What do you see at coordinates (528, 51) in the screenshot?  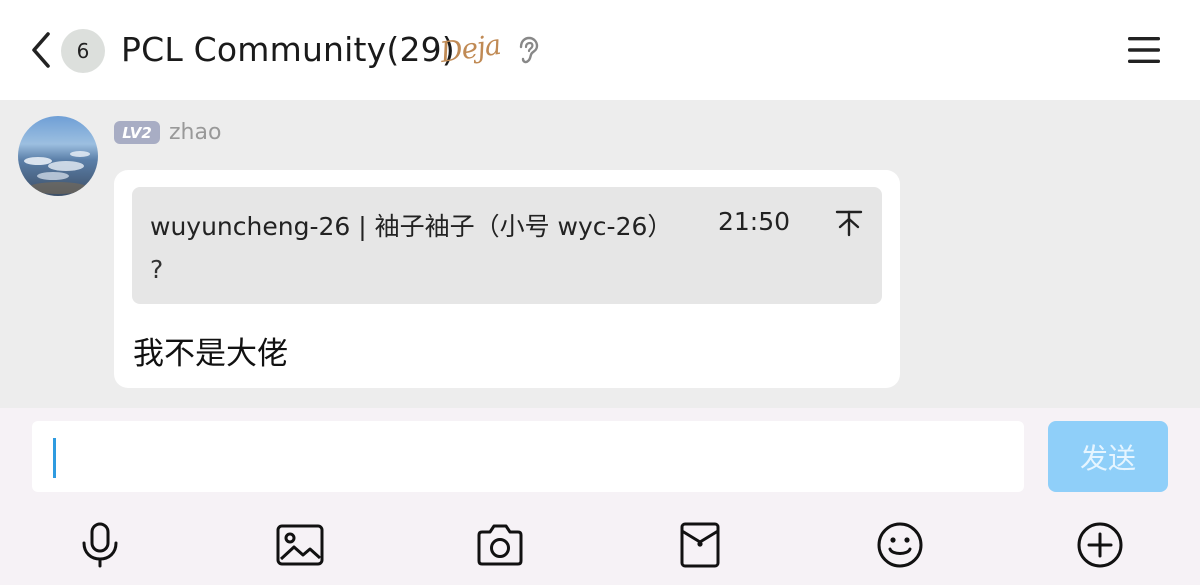 I see `ear-icon` at bounding box center [528, 51].